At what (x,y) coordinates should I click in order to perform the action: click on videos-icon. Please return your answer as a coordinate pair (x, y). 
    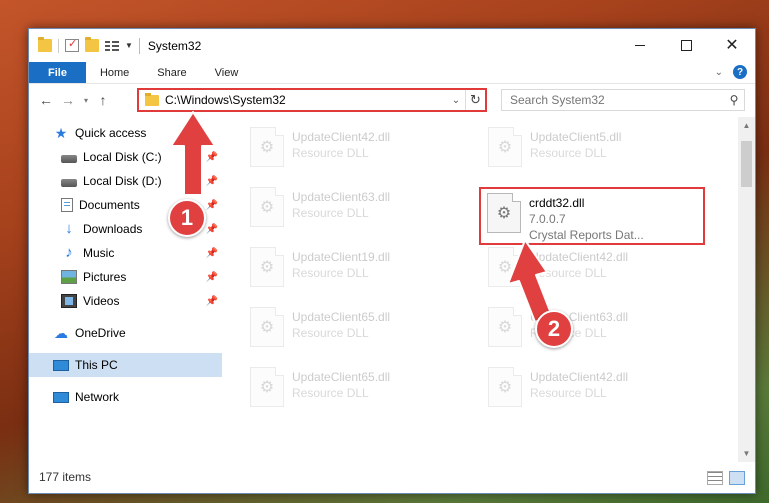
    Looking at the image, I should click on (69, 301).